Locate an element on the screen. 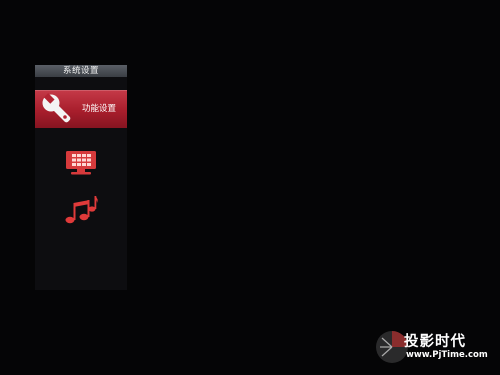  menu-item-audio is located at coordinates (81, 210).